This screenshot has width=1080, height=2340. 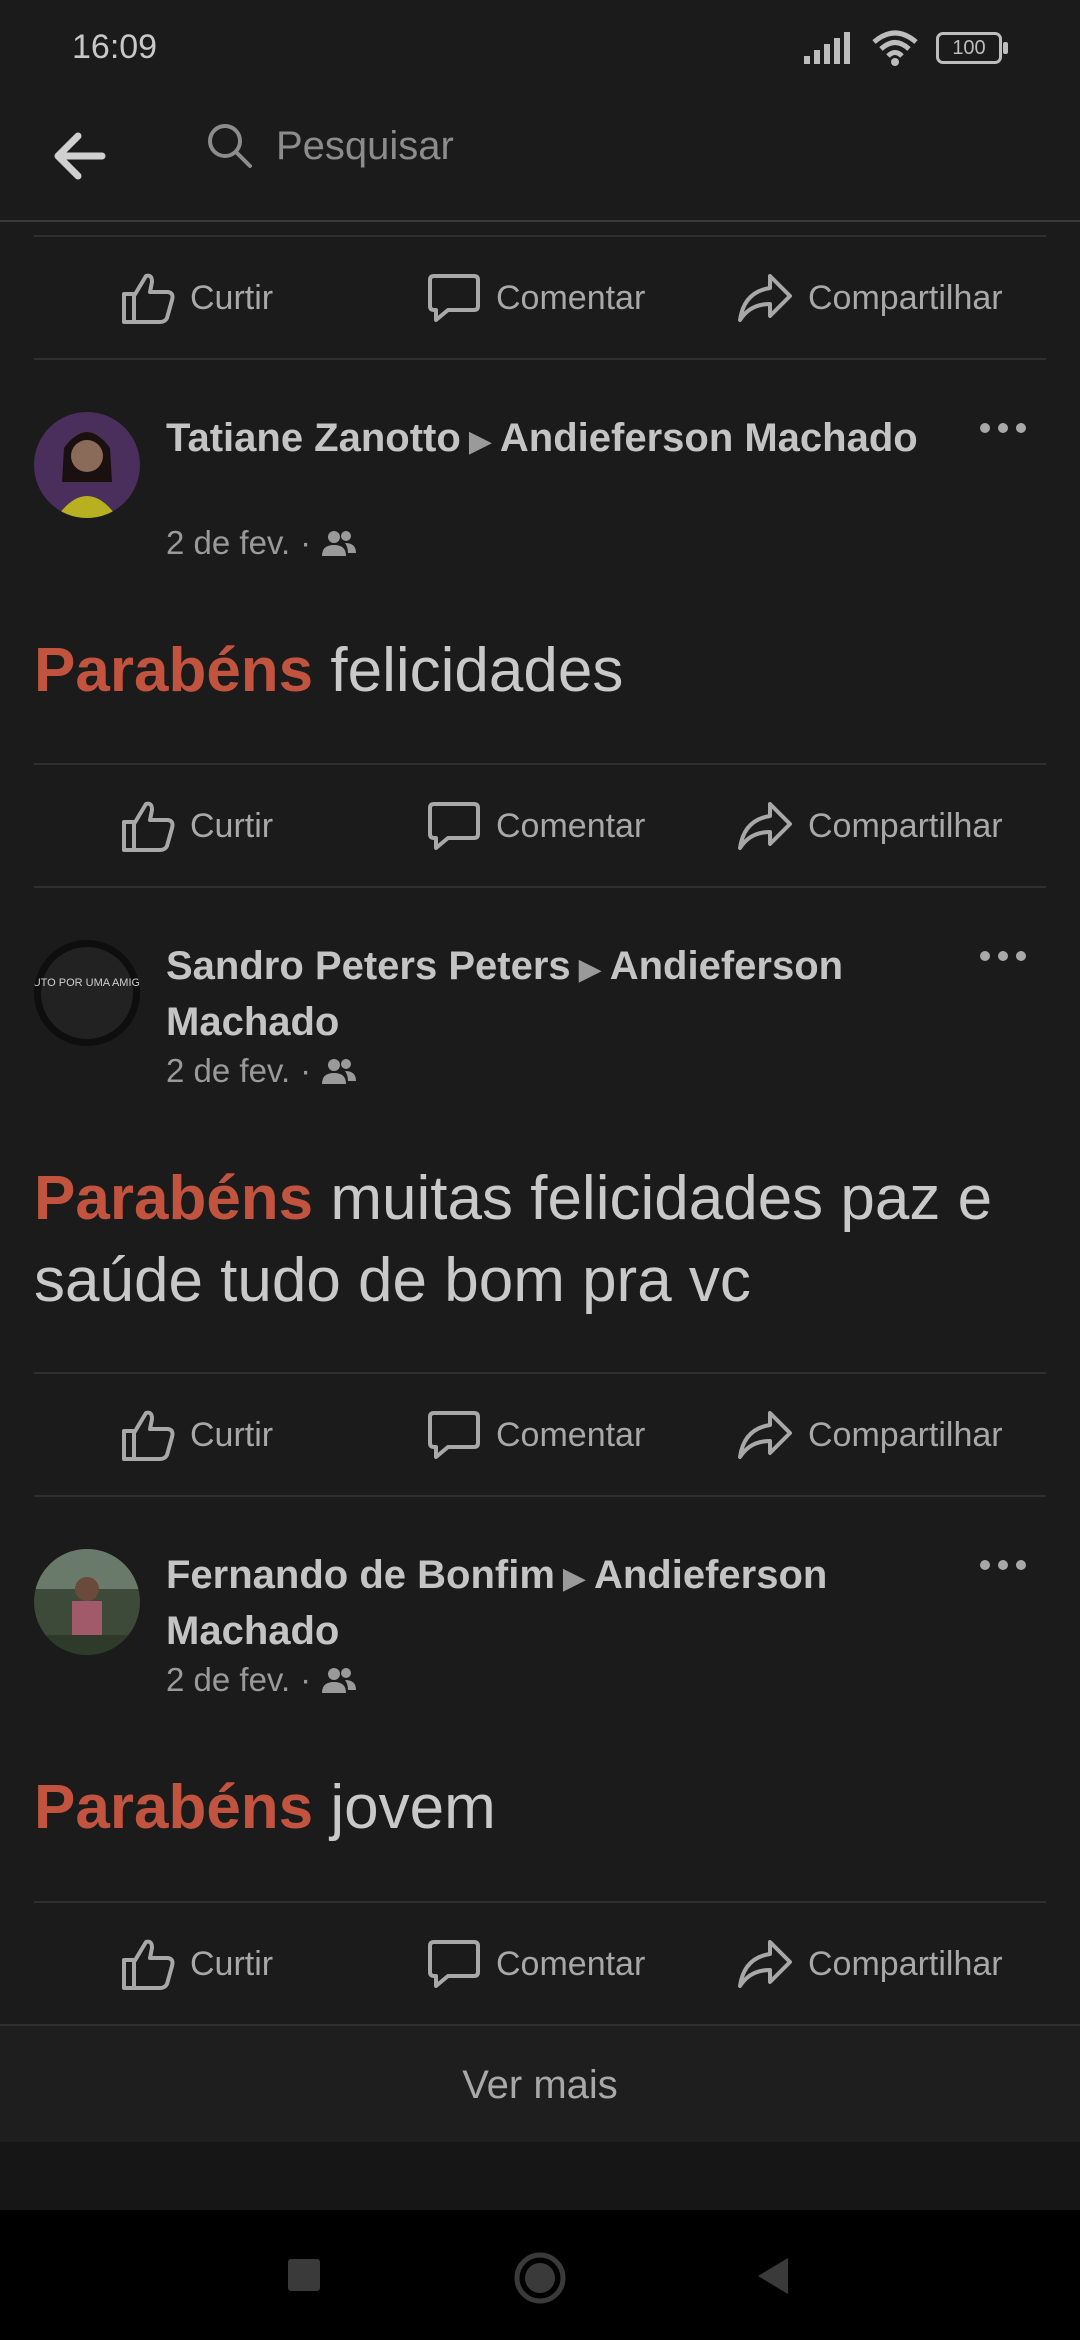 I want to click on clock: 16:09, so click(x=115, y=47).